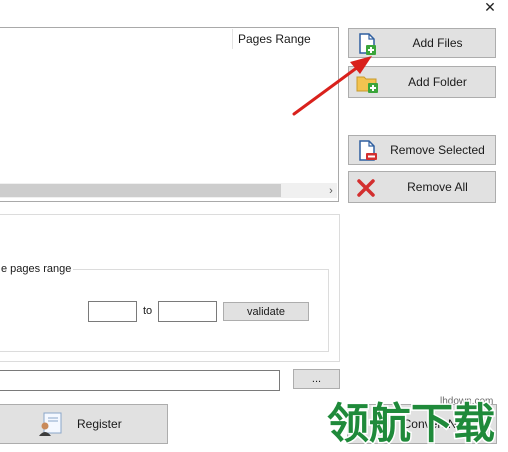 This screenshot has height=452, width=508. I want to click on range-to-label: to, so click(148, 311).